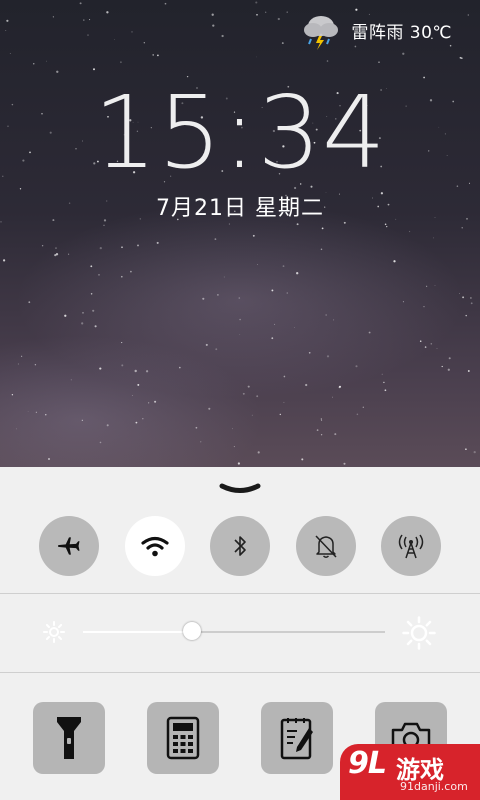 Image resolution: width=480 pixels, height=800 pixels. Describe the element at coordinates (54, 632) in the screenshot. I see `brightness-low-icon` at that location.